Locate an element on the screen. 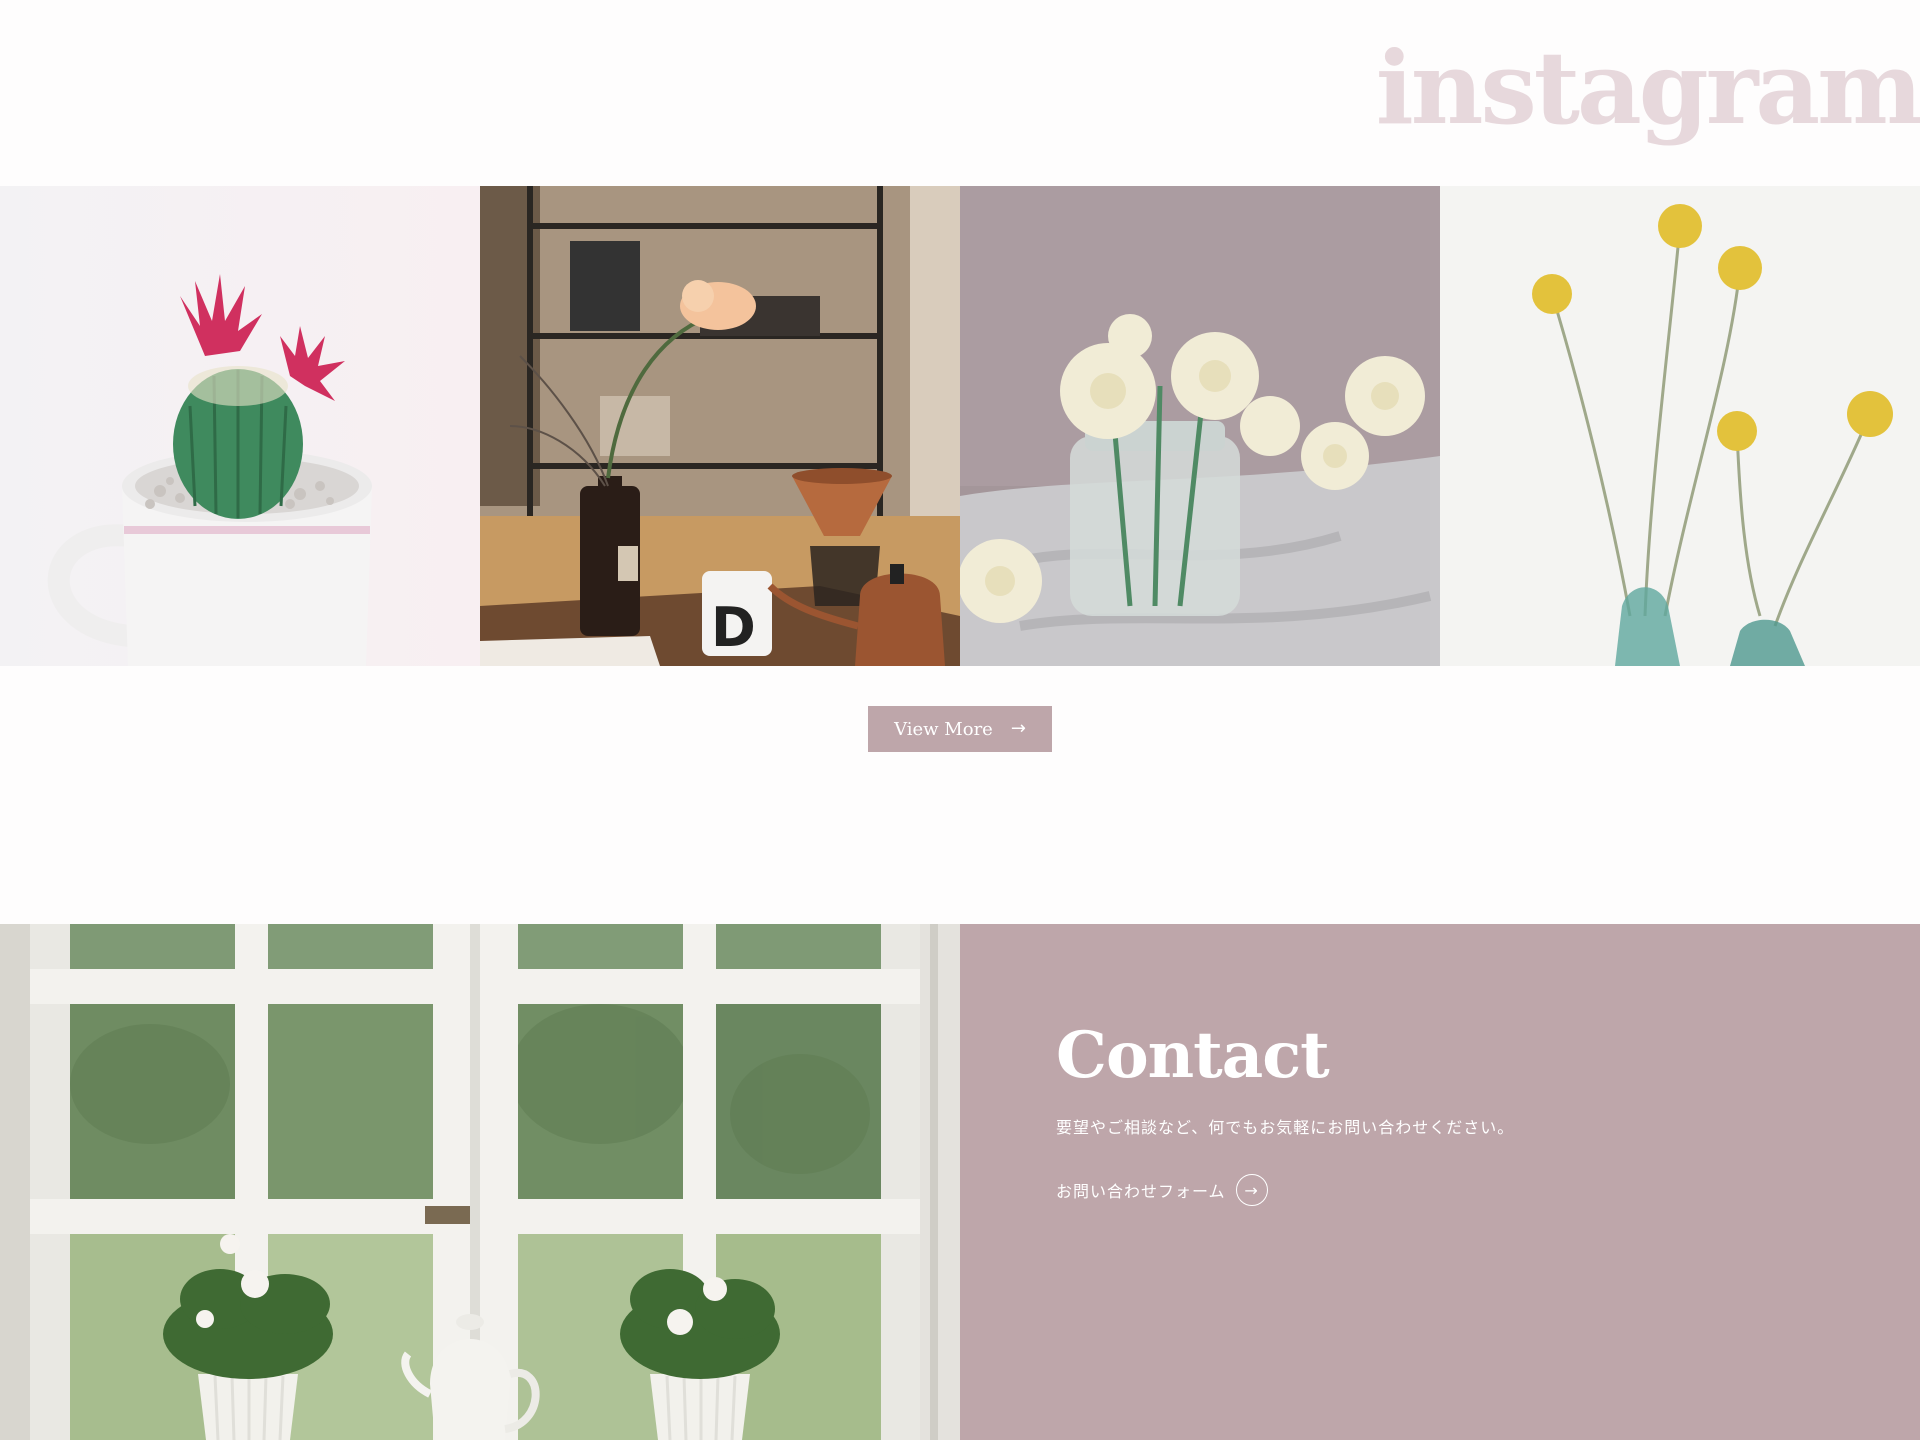 The height and width of the screenshot is (1440, 1920). instagram-section-title: instagram is located at coordinates (1647, 88).